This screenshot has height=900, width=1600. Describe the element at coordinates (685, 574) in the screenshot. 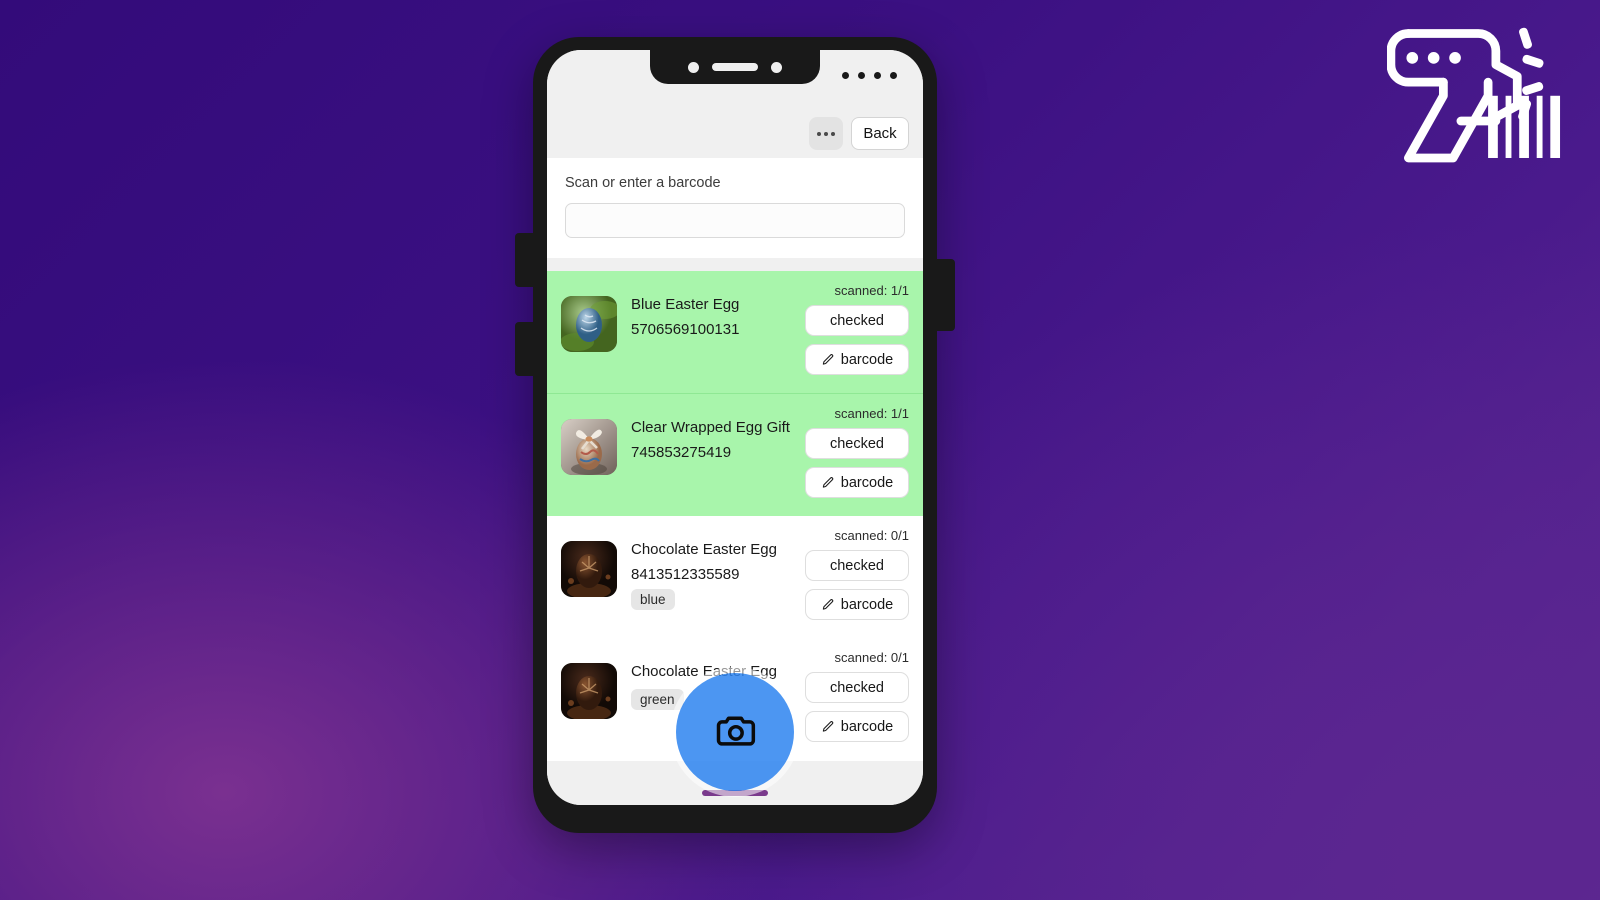

I see `product-barcode: 8413512335589` at that location.